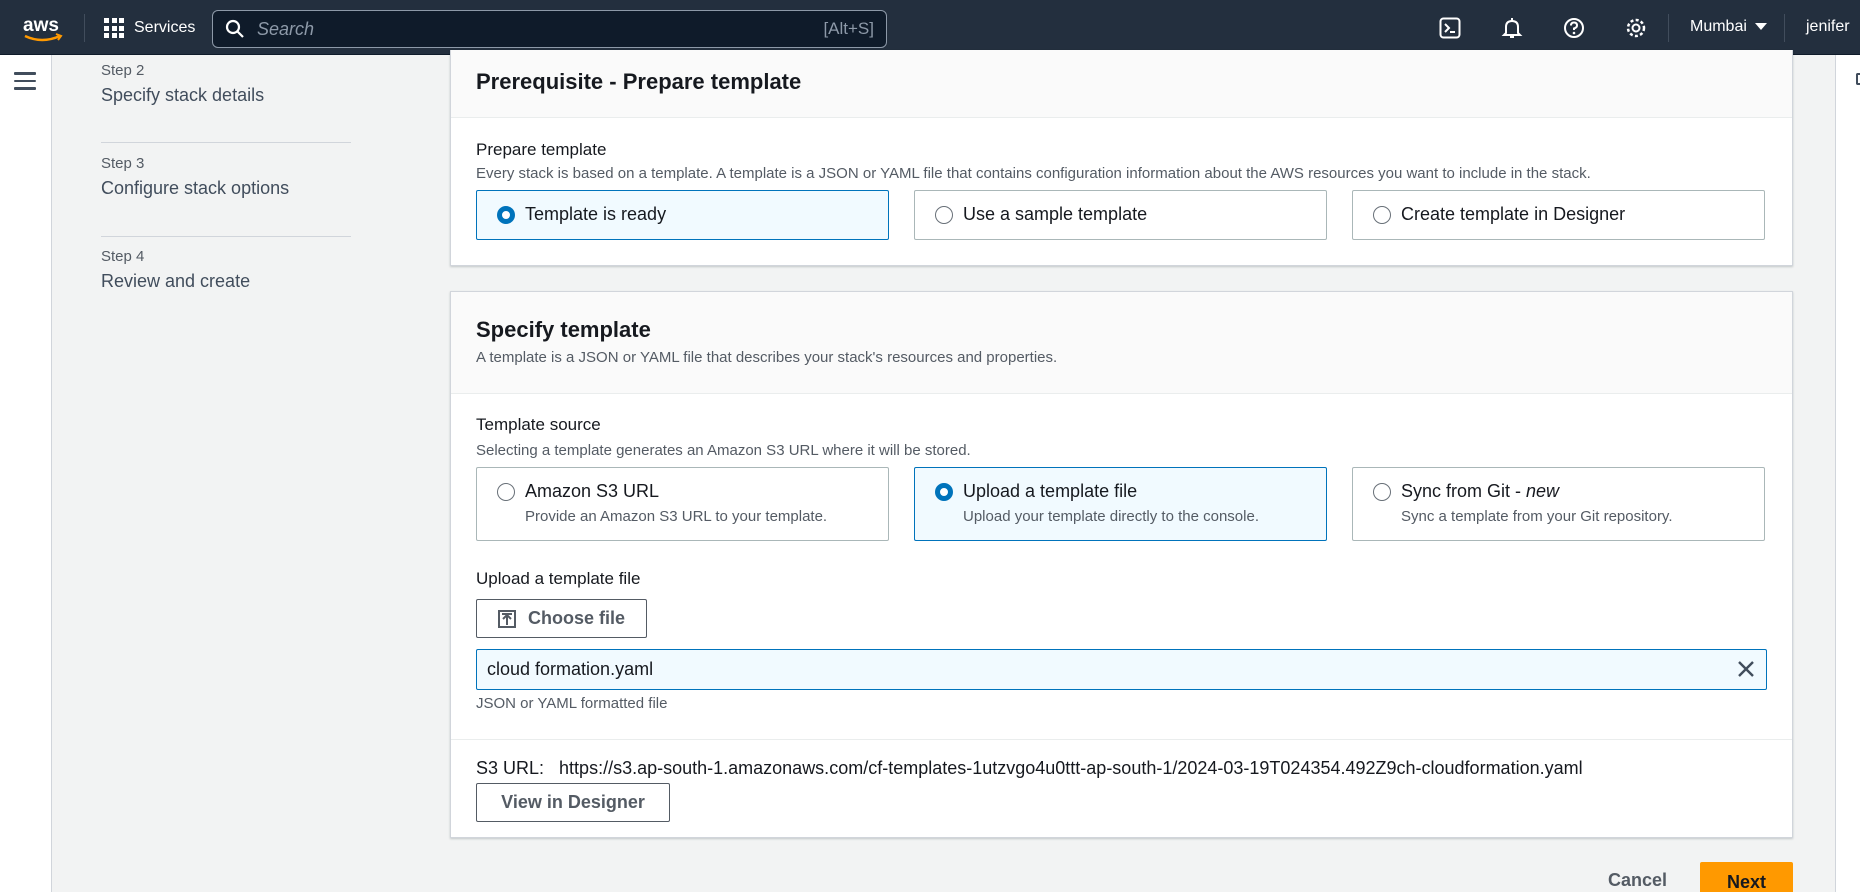 This screenshot has height=892, width=1860. I want to click on panel-title: Prerequisite - Prepare template, so click(639, 81).